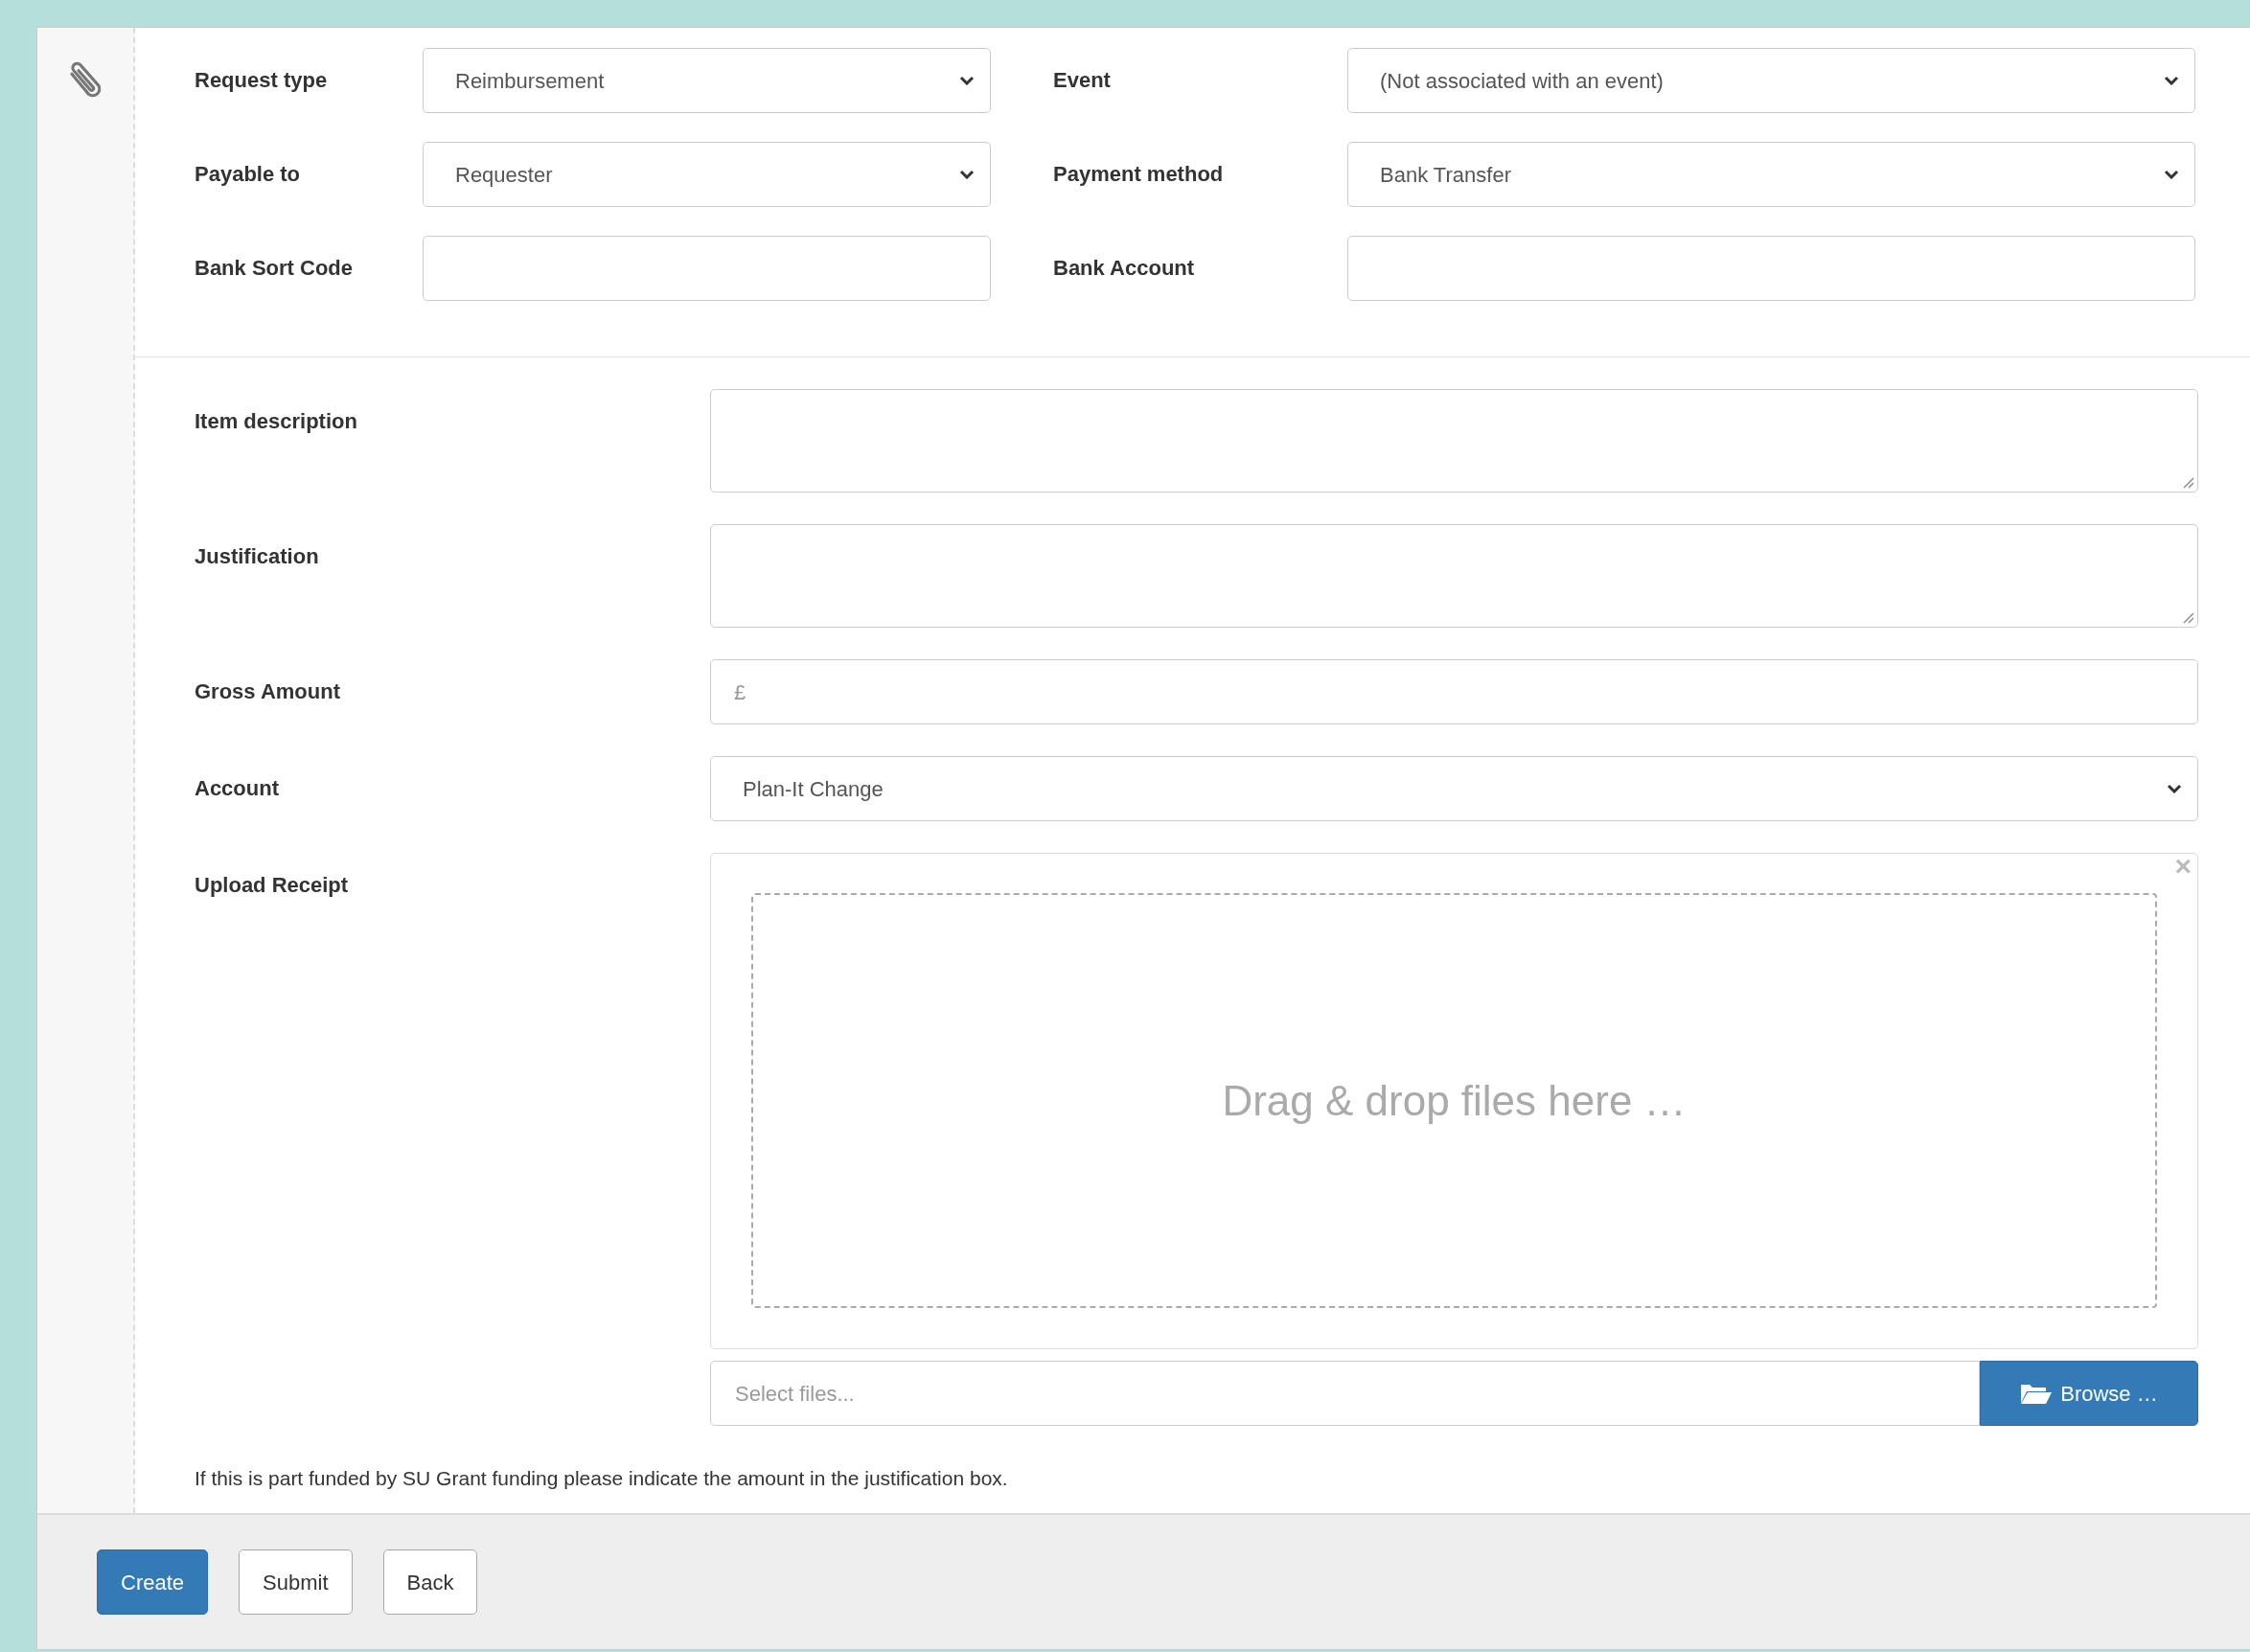  Describe the element at coordinates (237, 788) in the screenshot. I see `field-label: Account` at that location.